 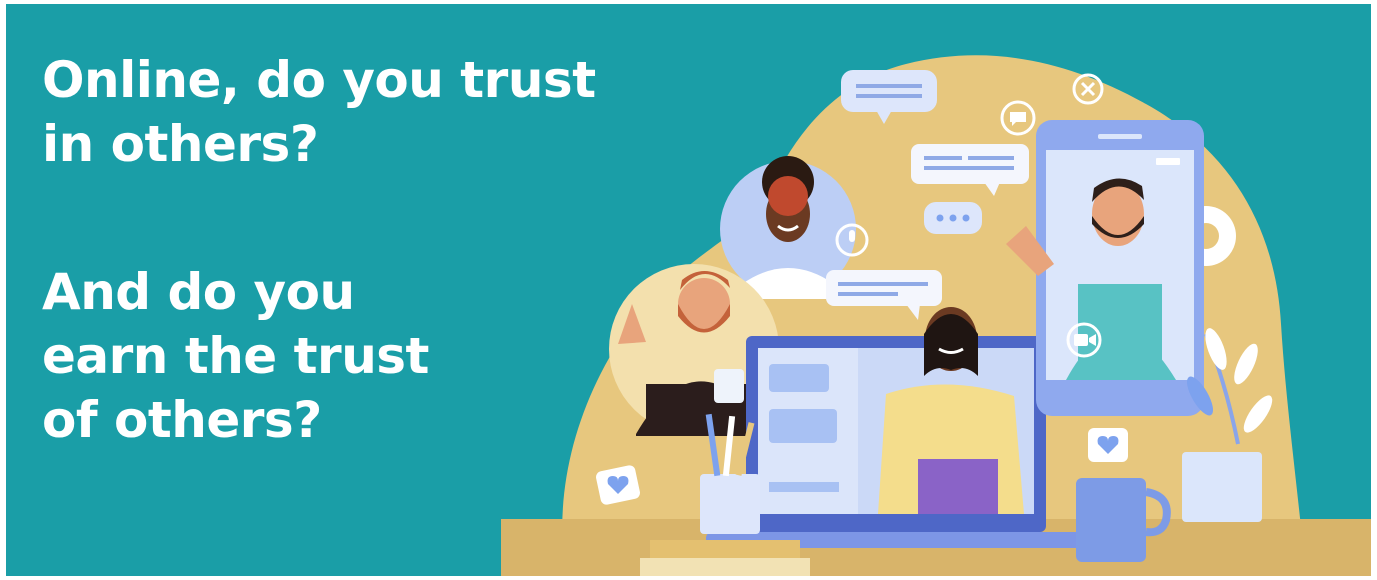 I want to click on books, so click(x=725, y=558).